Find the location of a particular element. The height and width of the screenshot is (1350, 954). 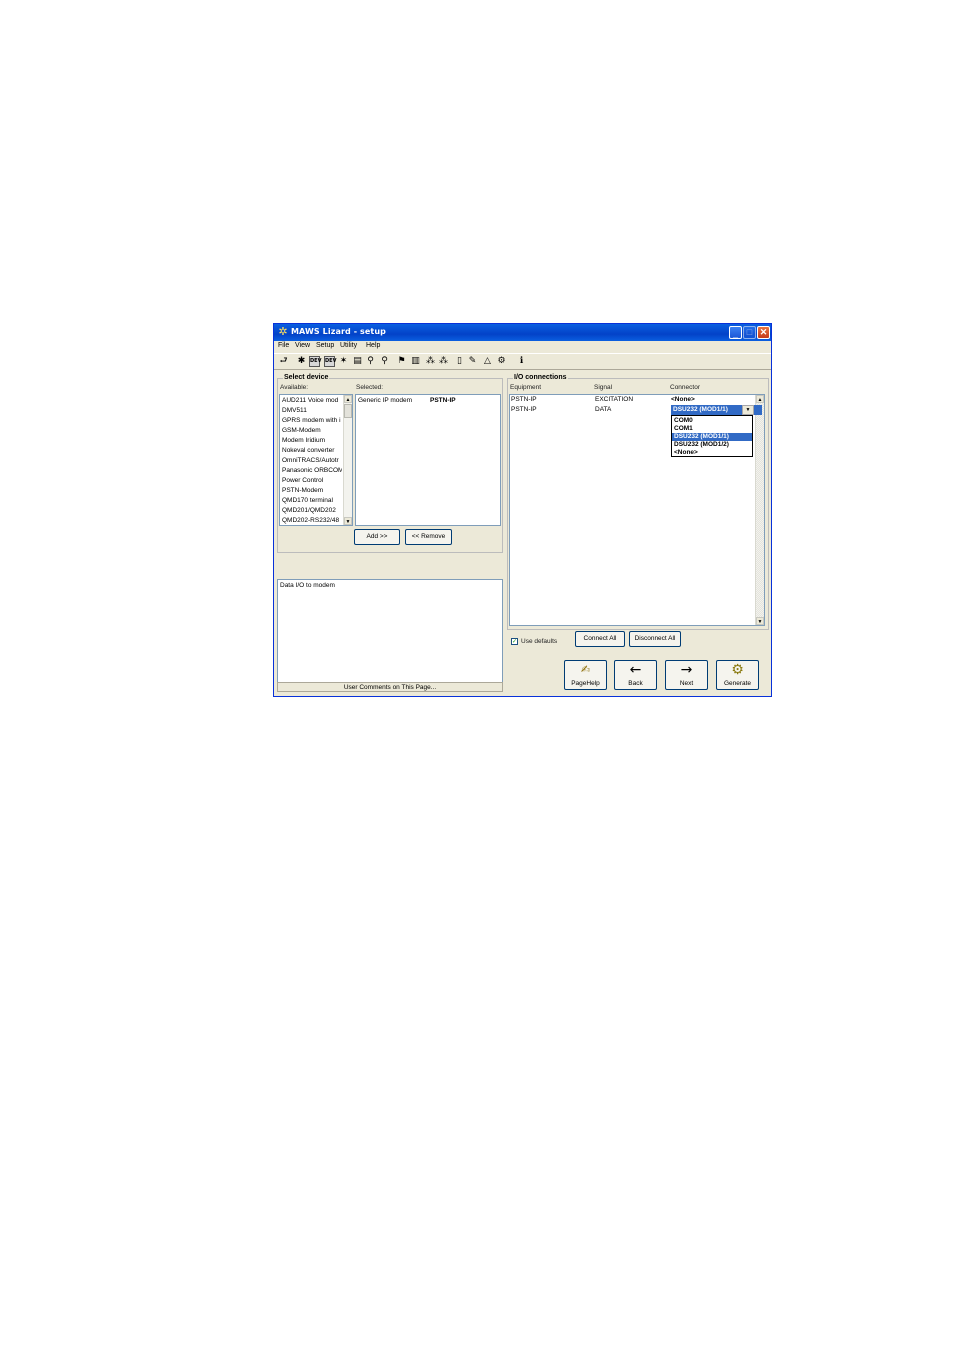

close-icon: ✕ is located at coordinates (763, 332).